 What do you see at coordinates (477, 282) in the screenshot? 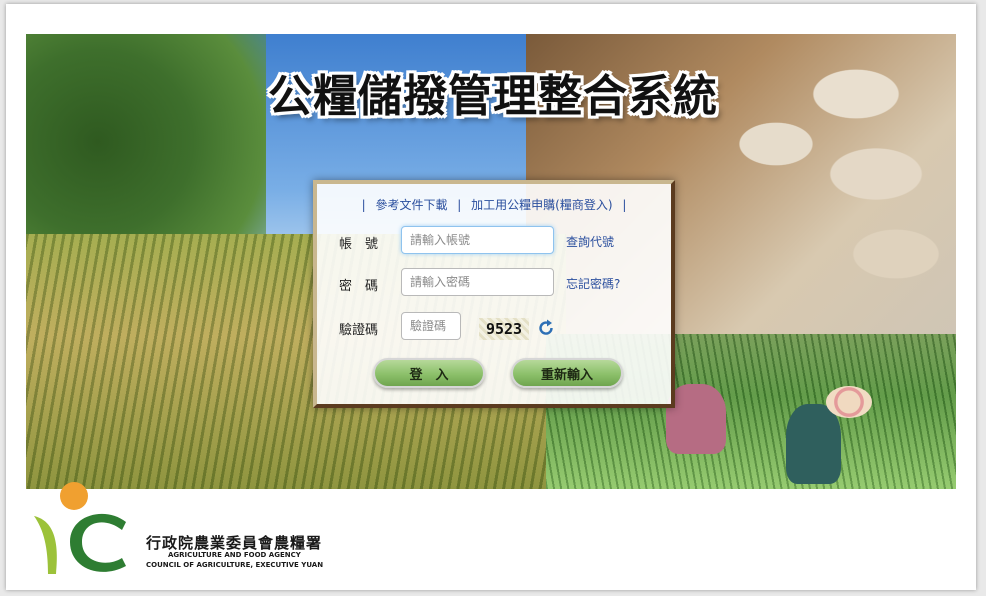
I see `password-input` at bounding box center [477, 282].